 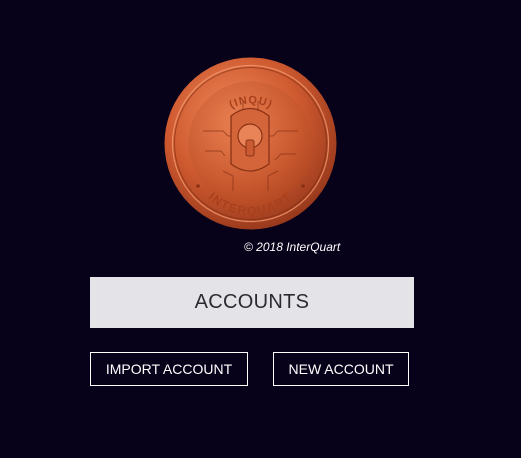 I want to click on accounts-banner: ACCOUNTS, so click(x=252, y=302).